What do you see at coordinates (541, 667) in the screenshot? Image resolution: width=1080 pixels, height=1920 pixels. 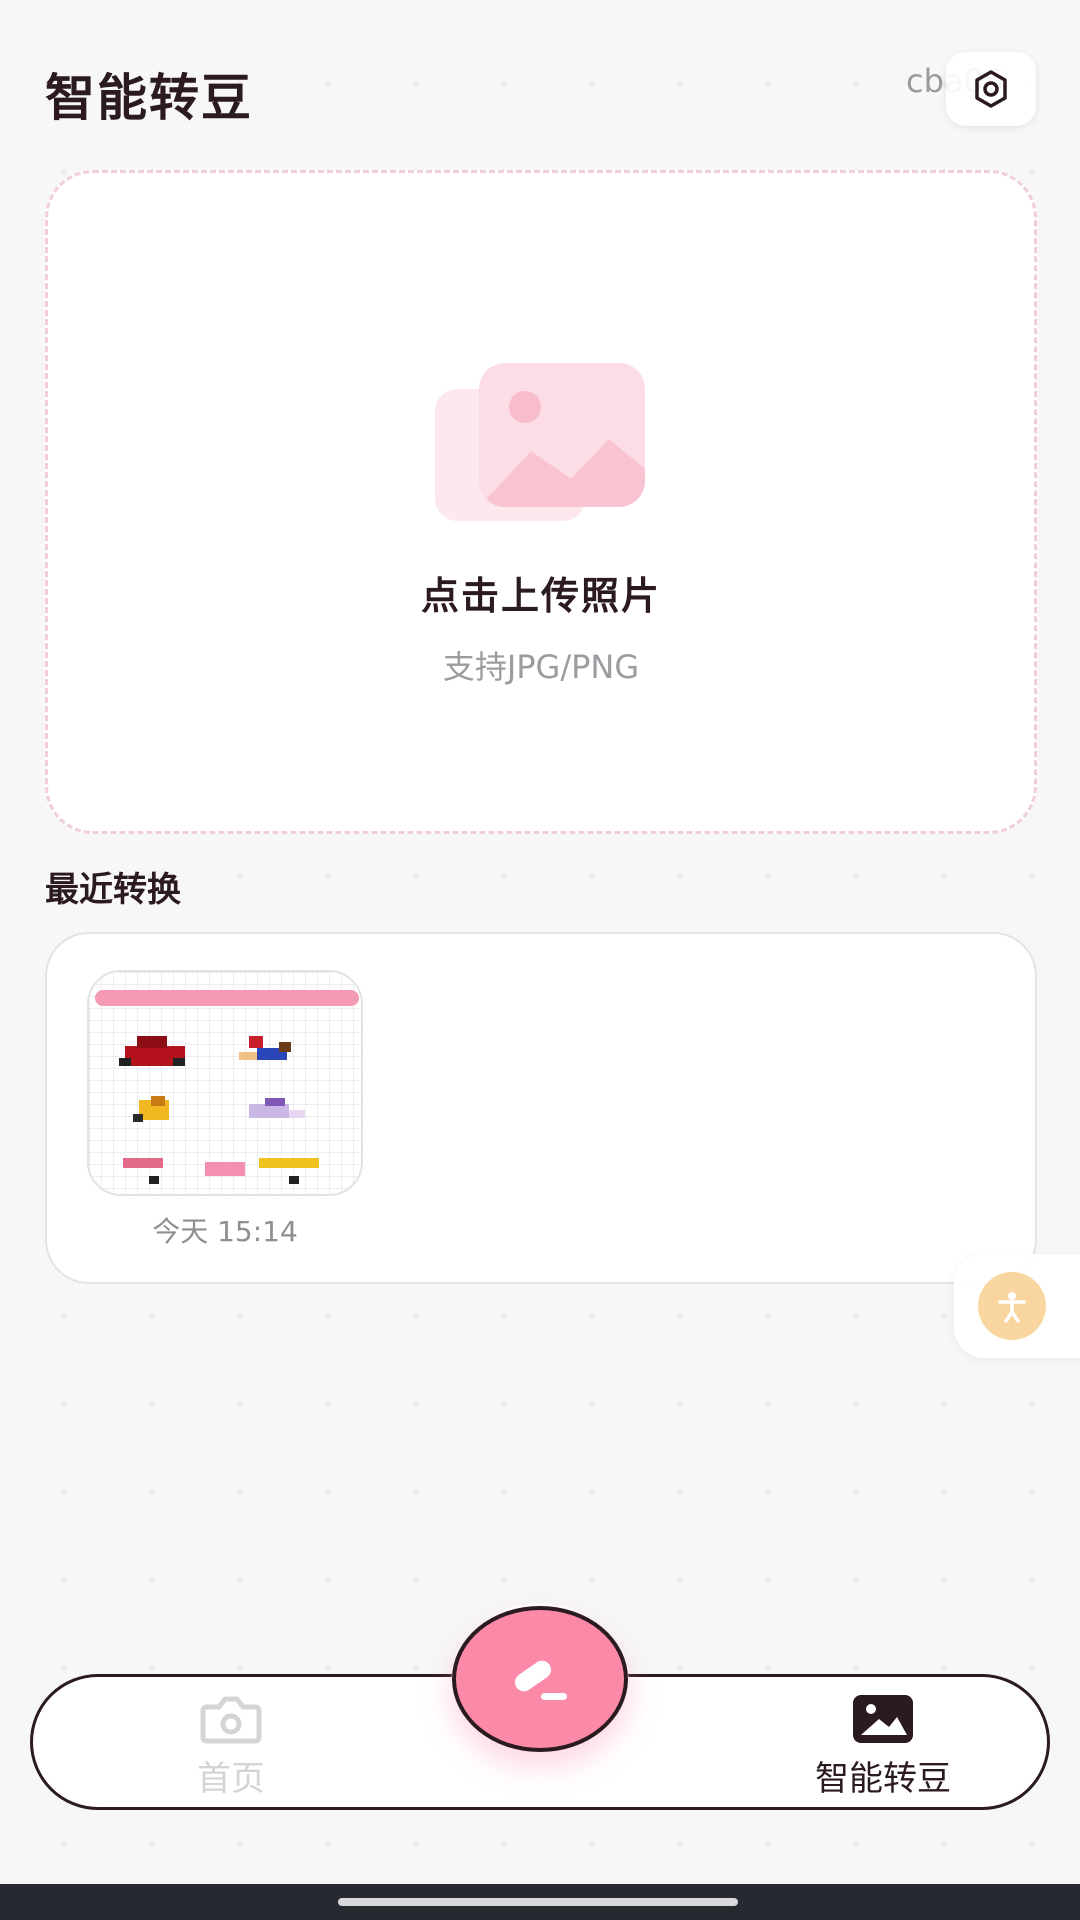 I see `upload-subtitle: 支持JPG/PNG` at bounding box center [541, 667].